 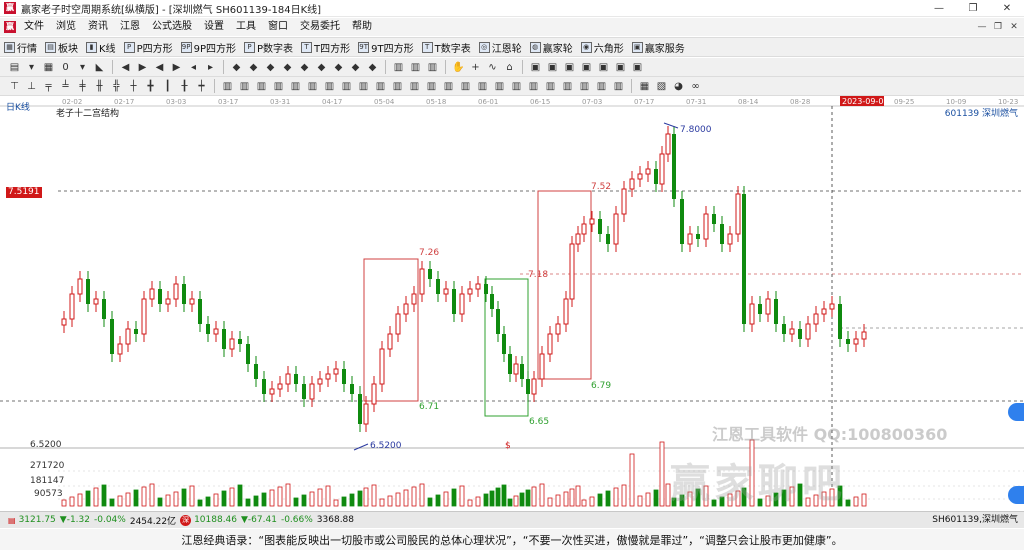 I want to click on drawing-tool-icon-28: ✋, so click(x=458, y=67).